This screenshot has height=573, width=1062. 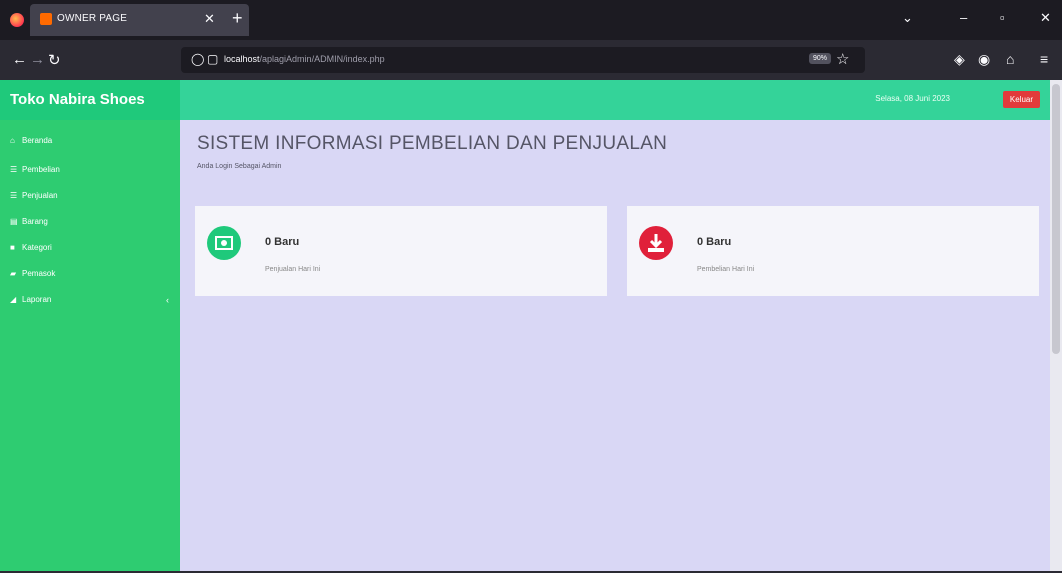 What do you see at coordinates (726, 269) in the screenshot?
I see `card-label: Pembelian Hari Ini` at bounding box center [726, 269].